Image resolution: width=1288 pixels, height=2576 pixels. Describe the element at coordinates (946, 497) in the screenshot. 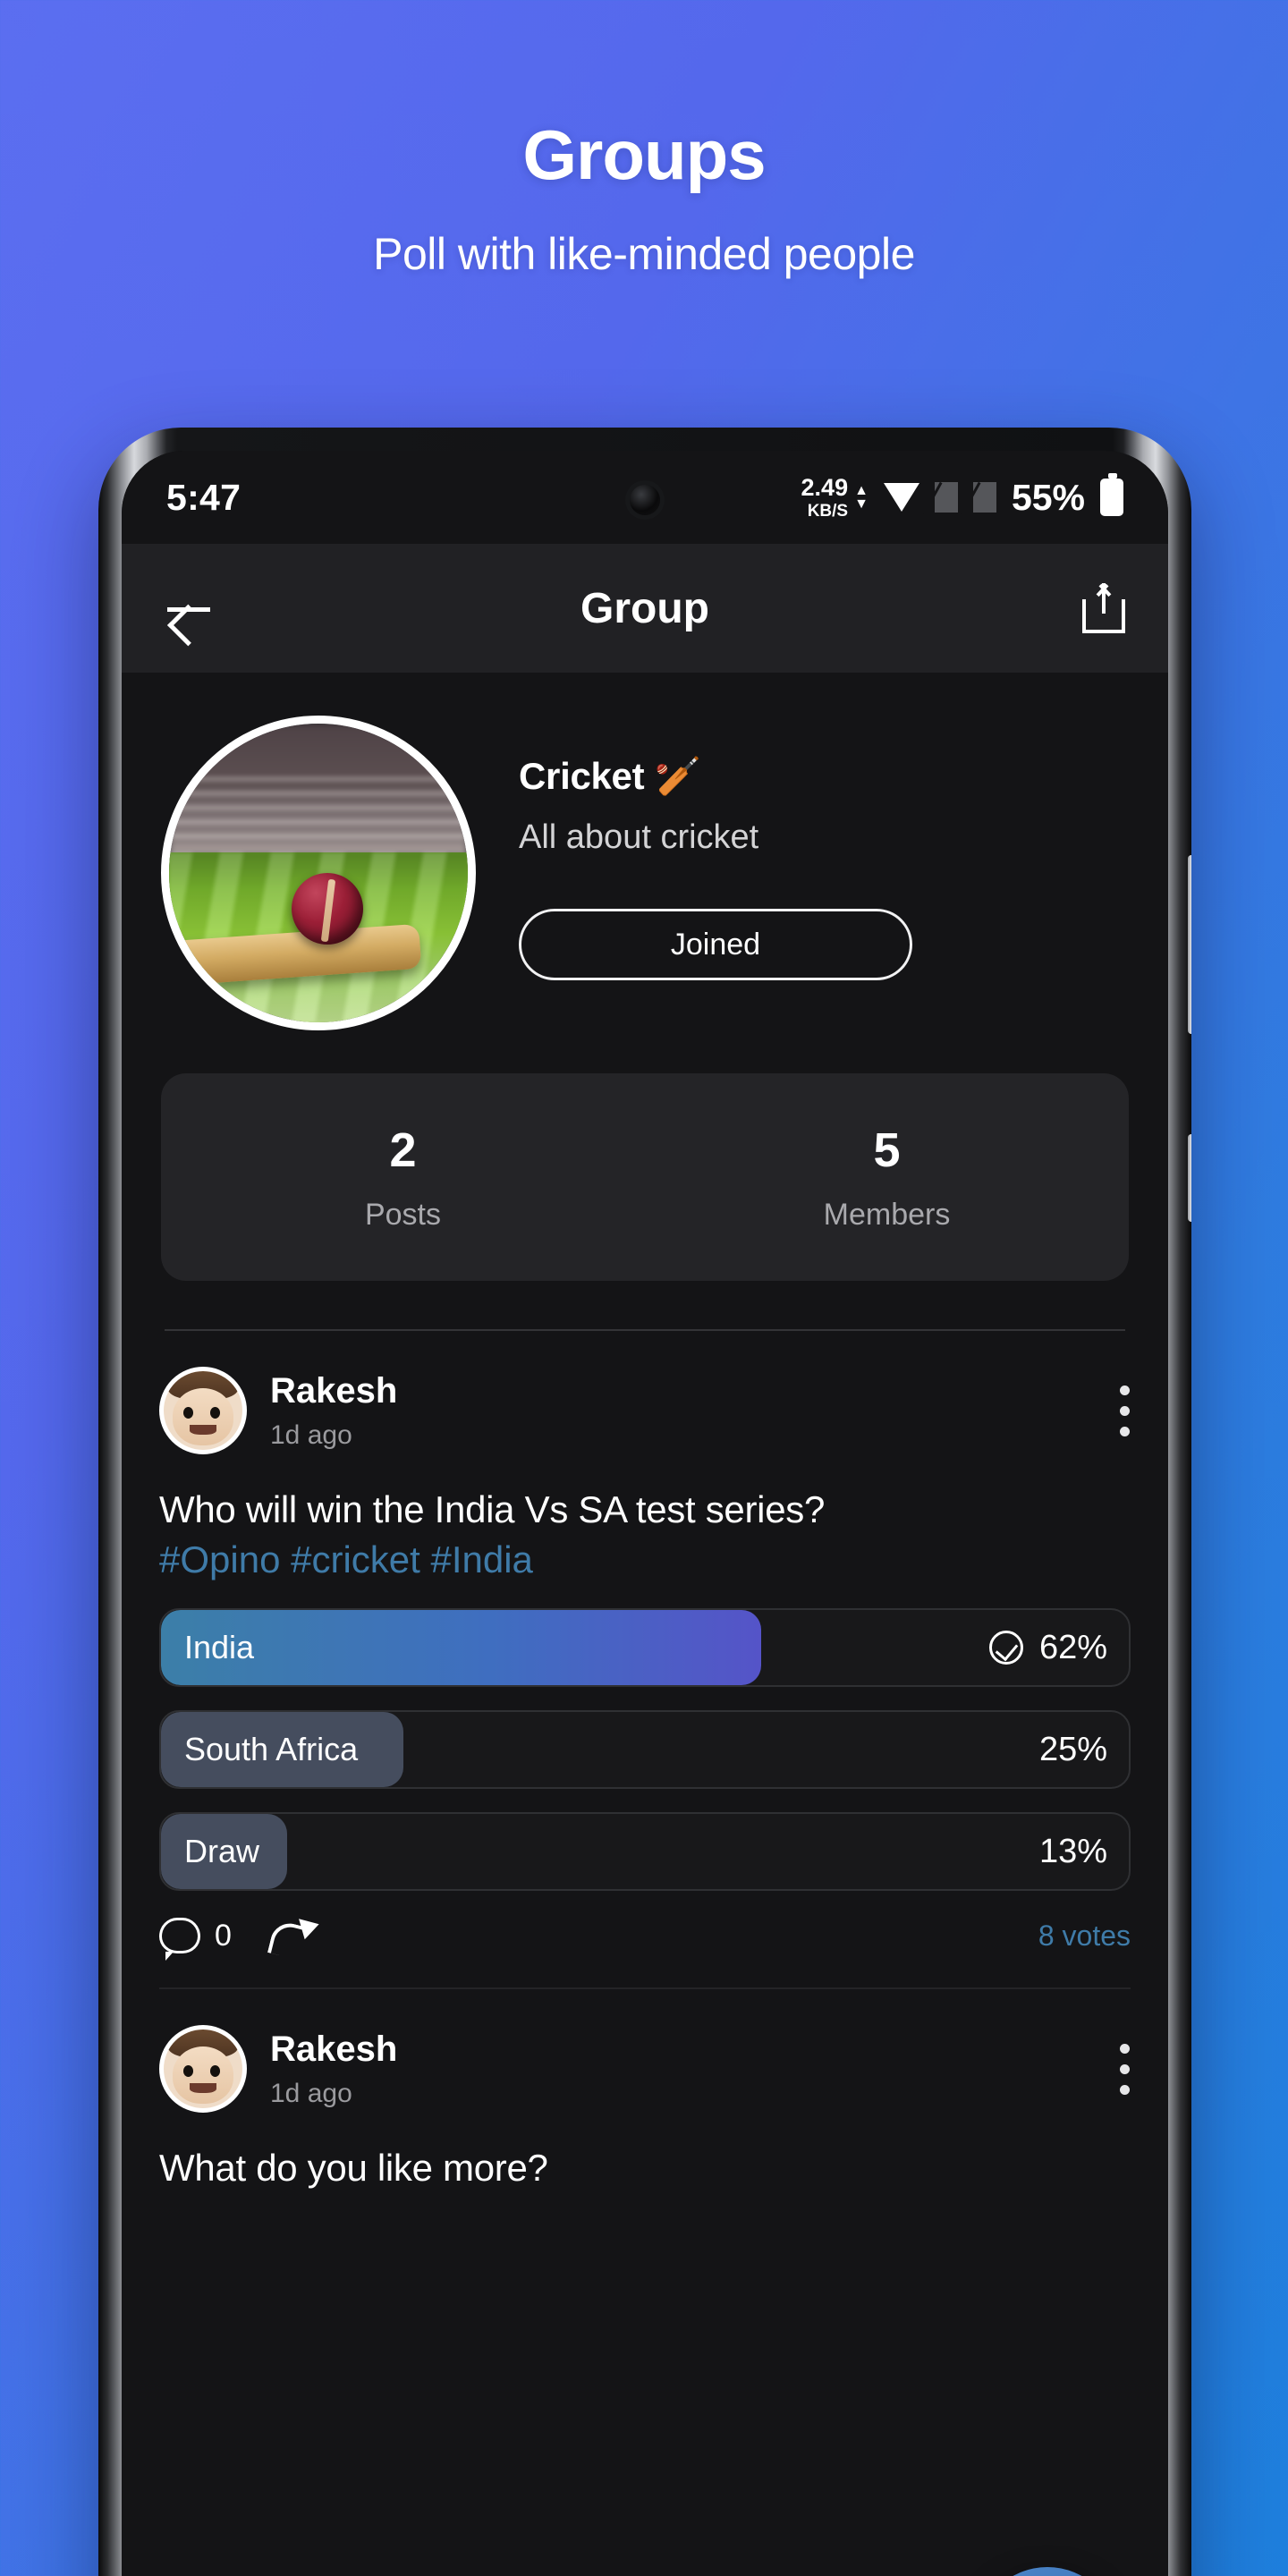

I see `sim1-no-signal-icon` at that location.